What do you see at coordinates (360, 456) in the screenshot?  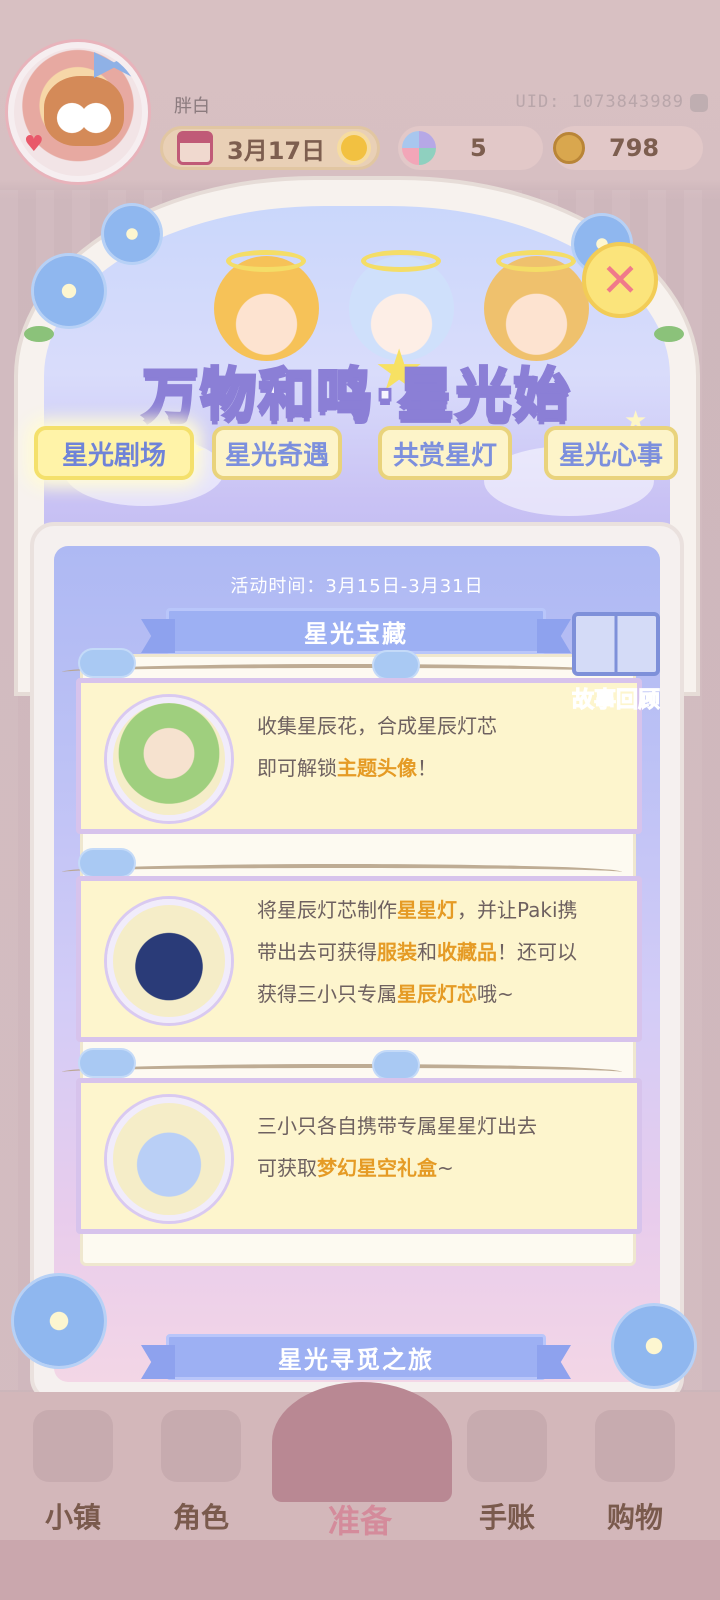 I see `event-tabs: 星光剧场 星光奇遇 共赏星灯 星光心事` at bounding box center [360, 456].